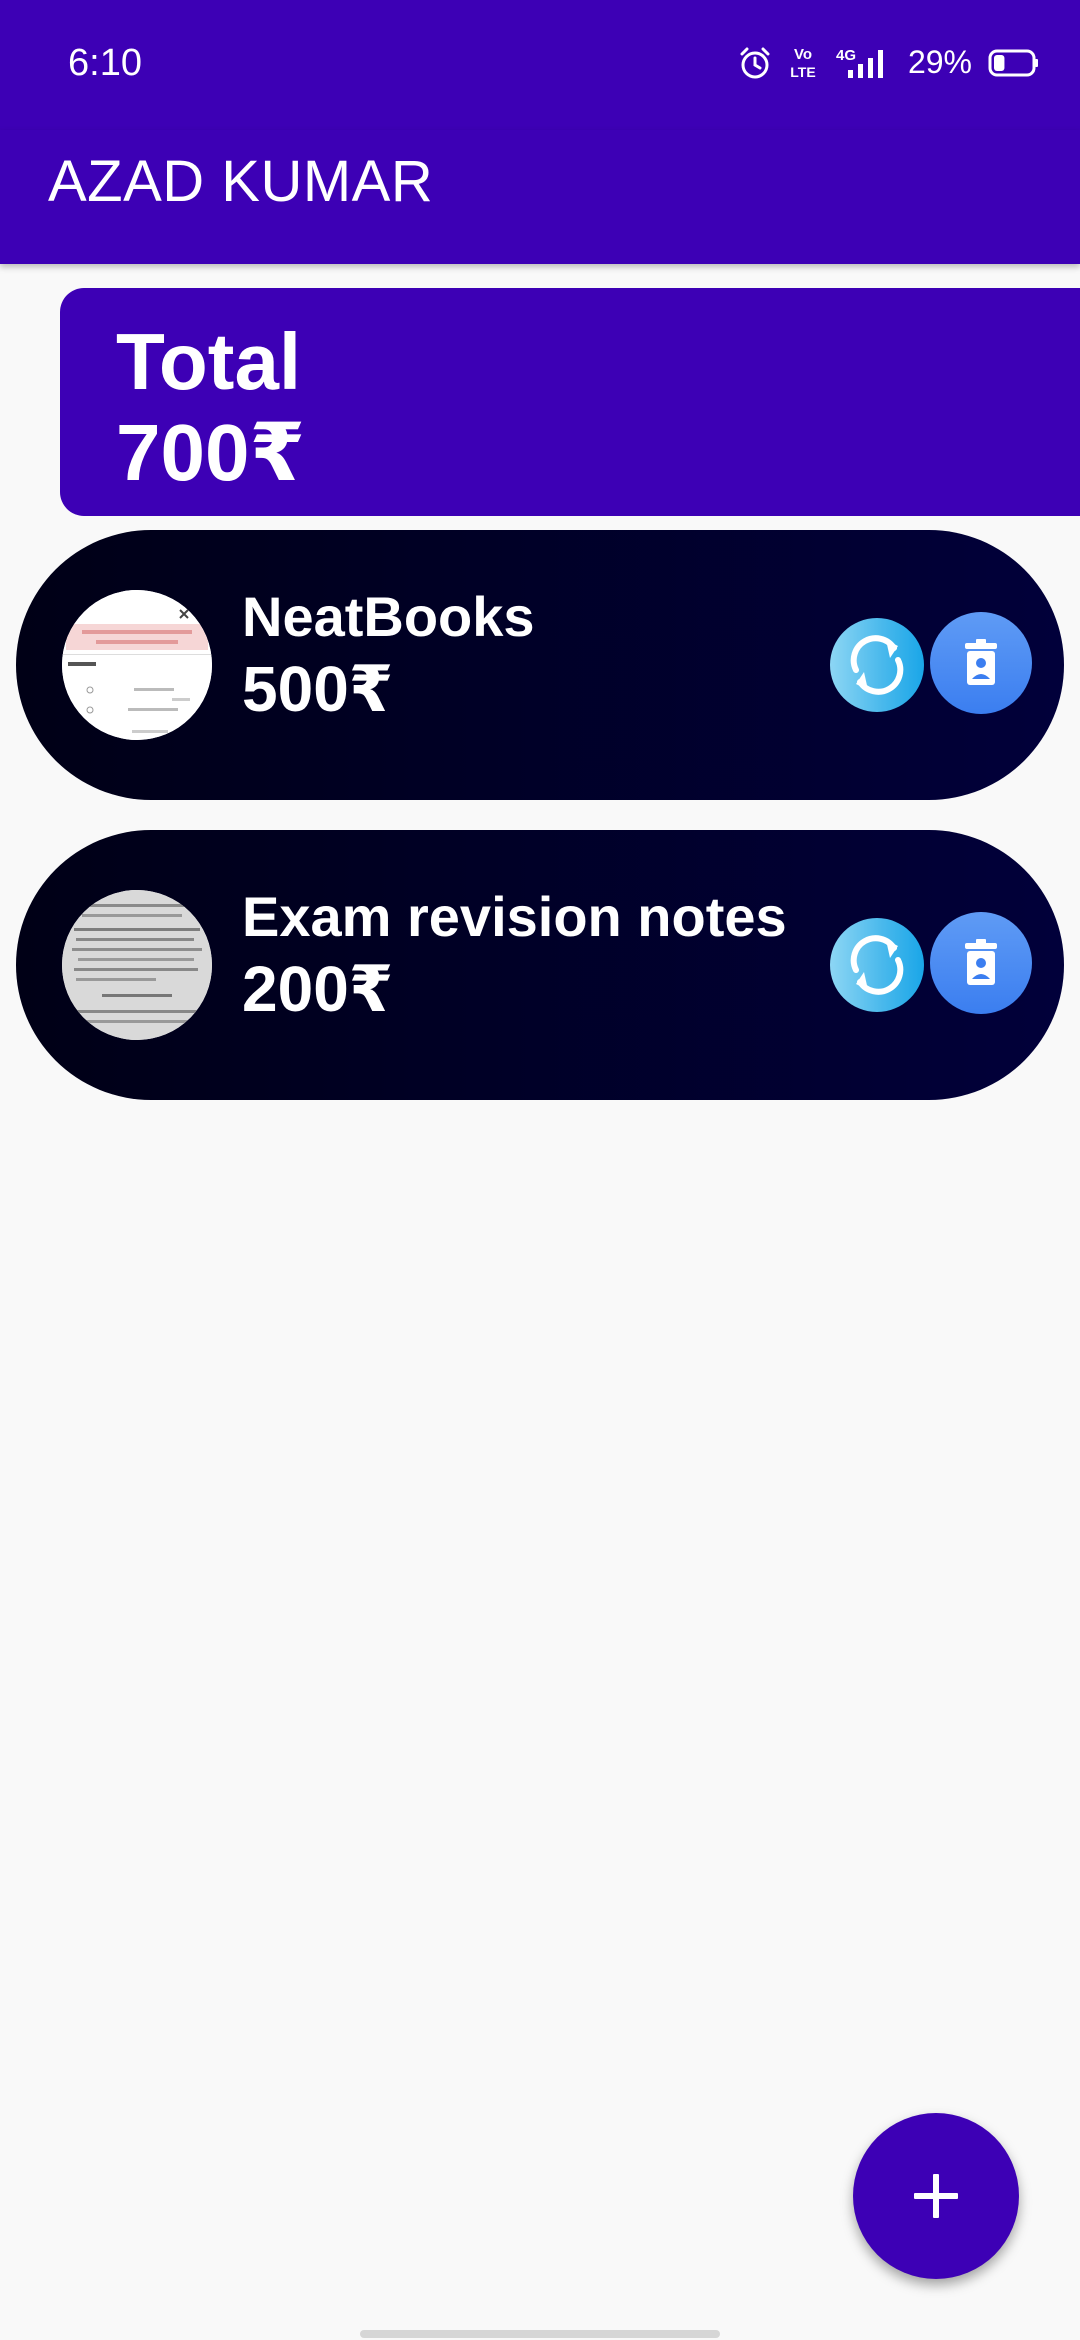  I want to click on battery-icon, so click(1013, 62).